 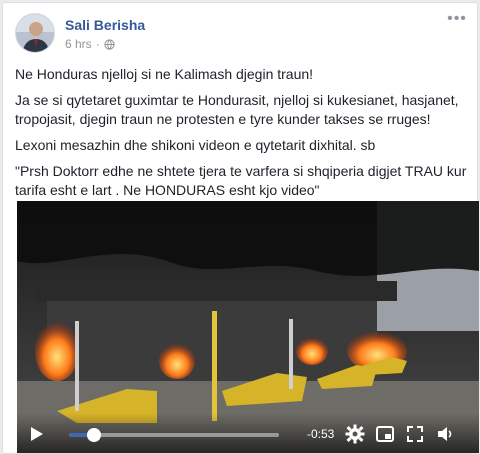 I want to click on settings-gear-icon, so click(x=355, y=434).